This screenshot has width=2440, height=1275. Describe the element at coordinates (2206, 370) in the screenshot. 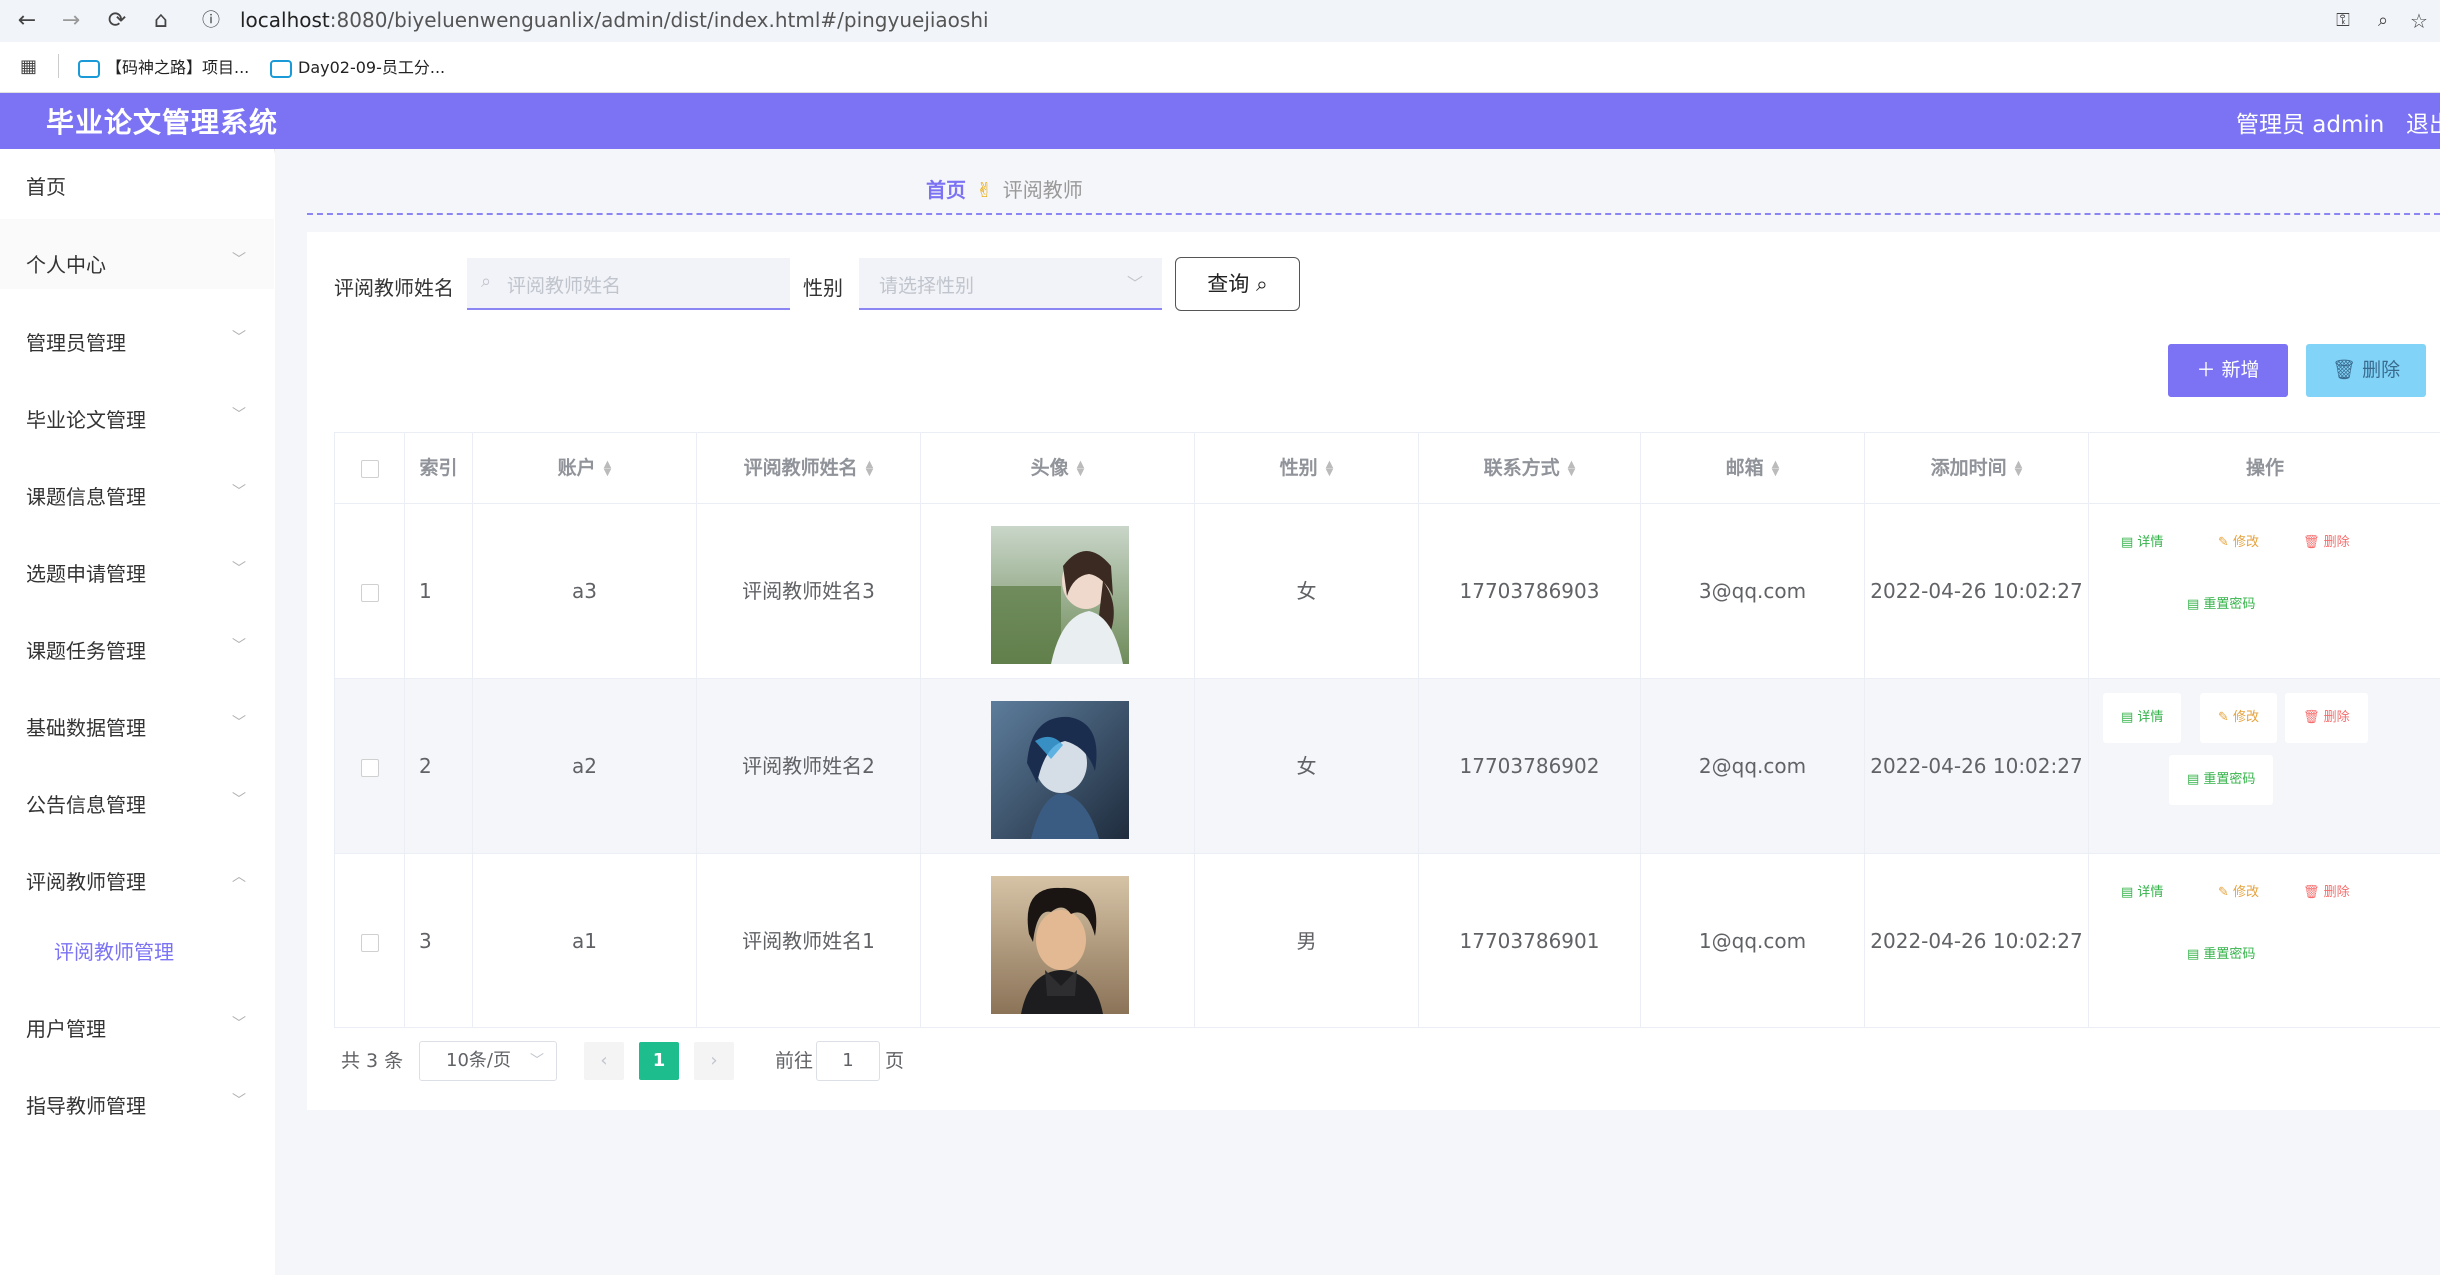

I see `plus-icon: ＋` at that location.